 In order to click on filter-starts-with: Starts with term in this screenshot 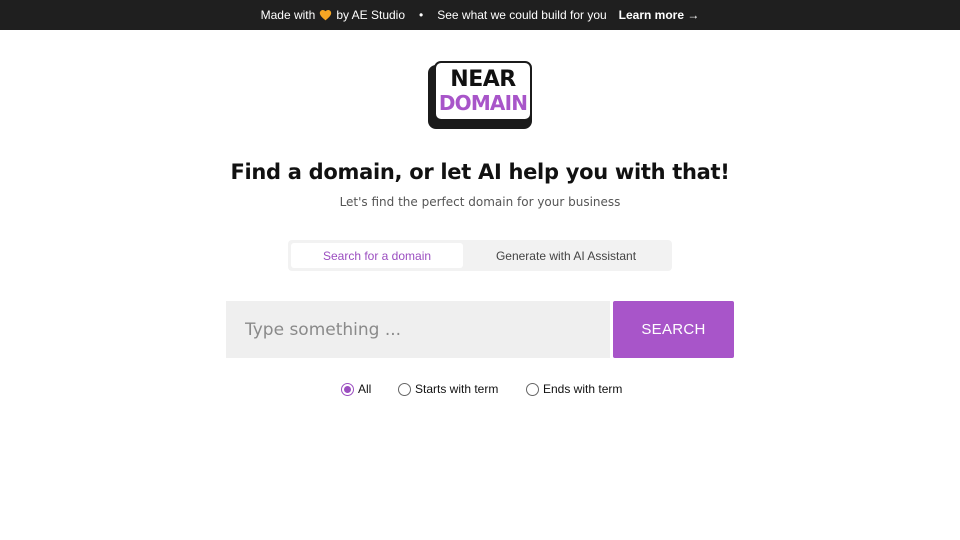, I will do `click(448, 389)`.